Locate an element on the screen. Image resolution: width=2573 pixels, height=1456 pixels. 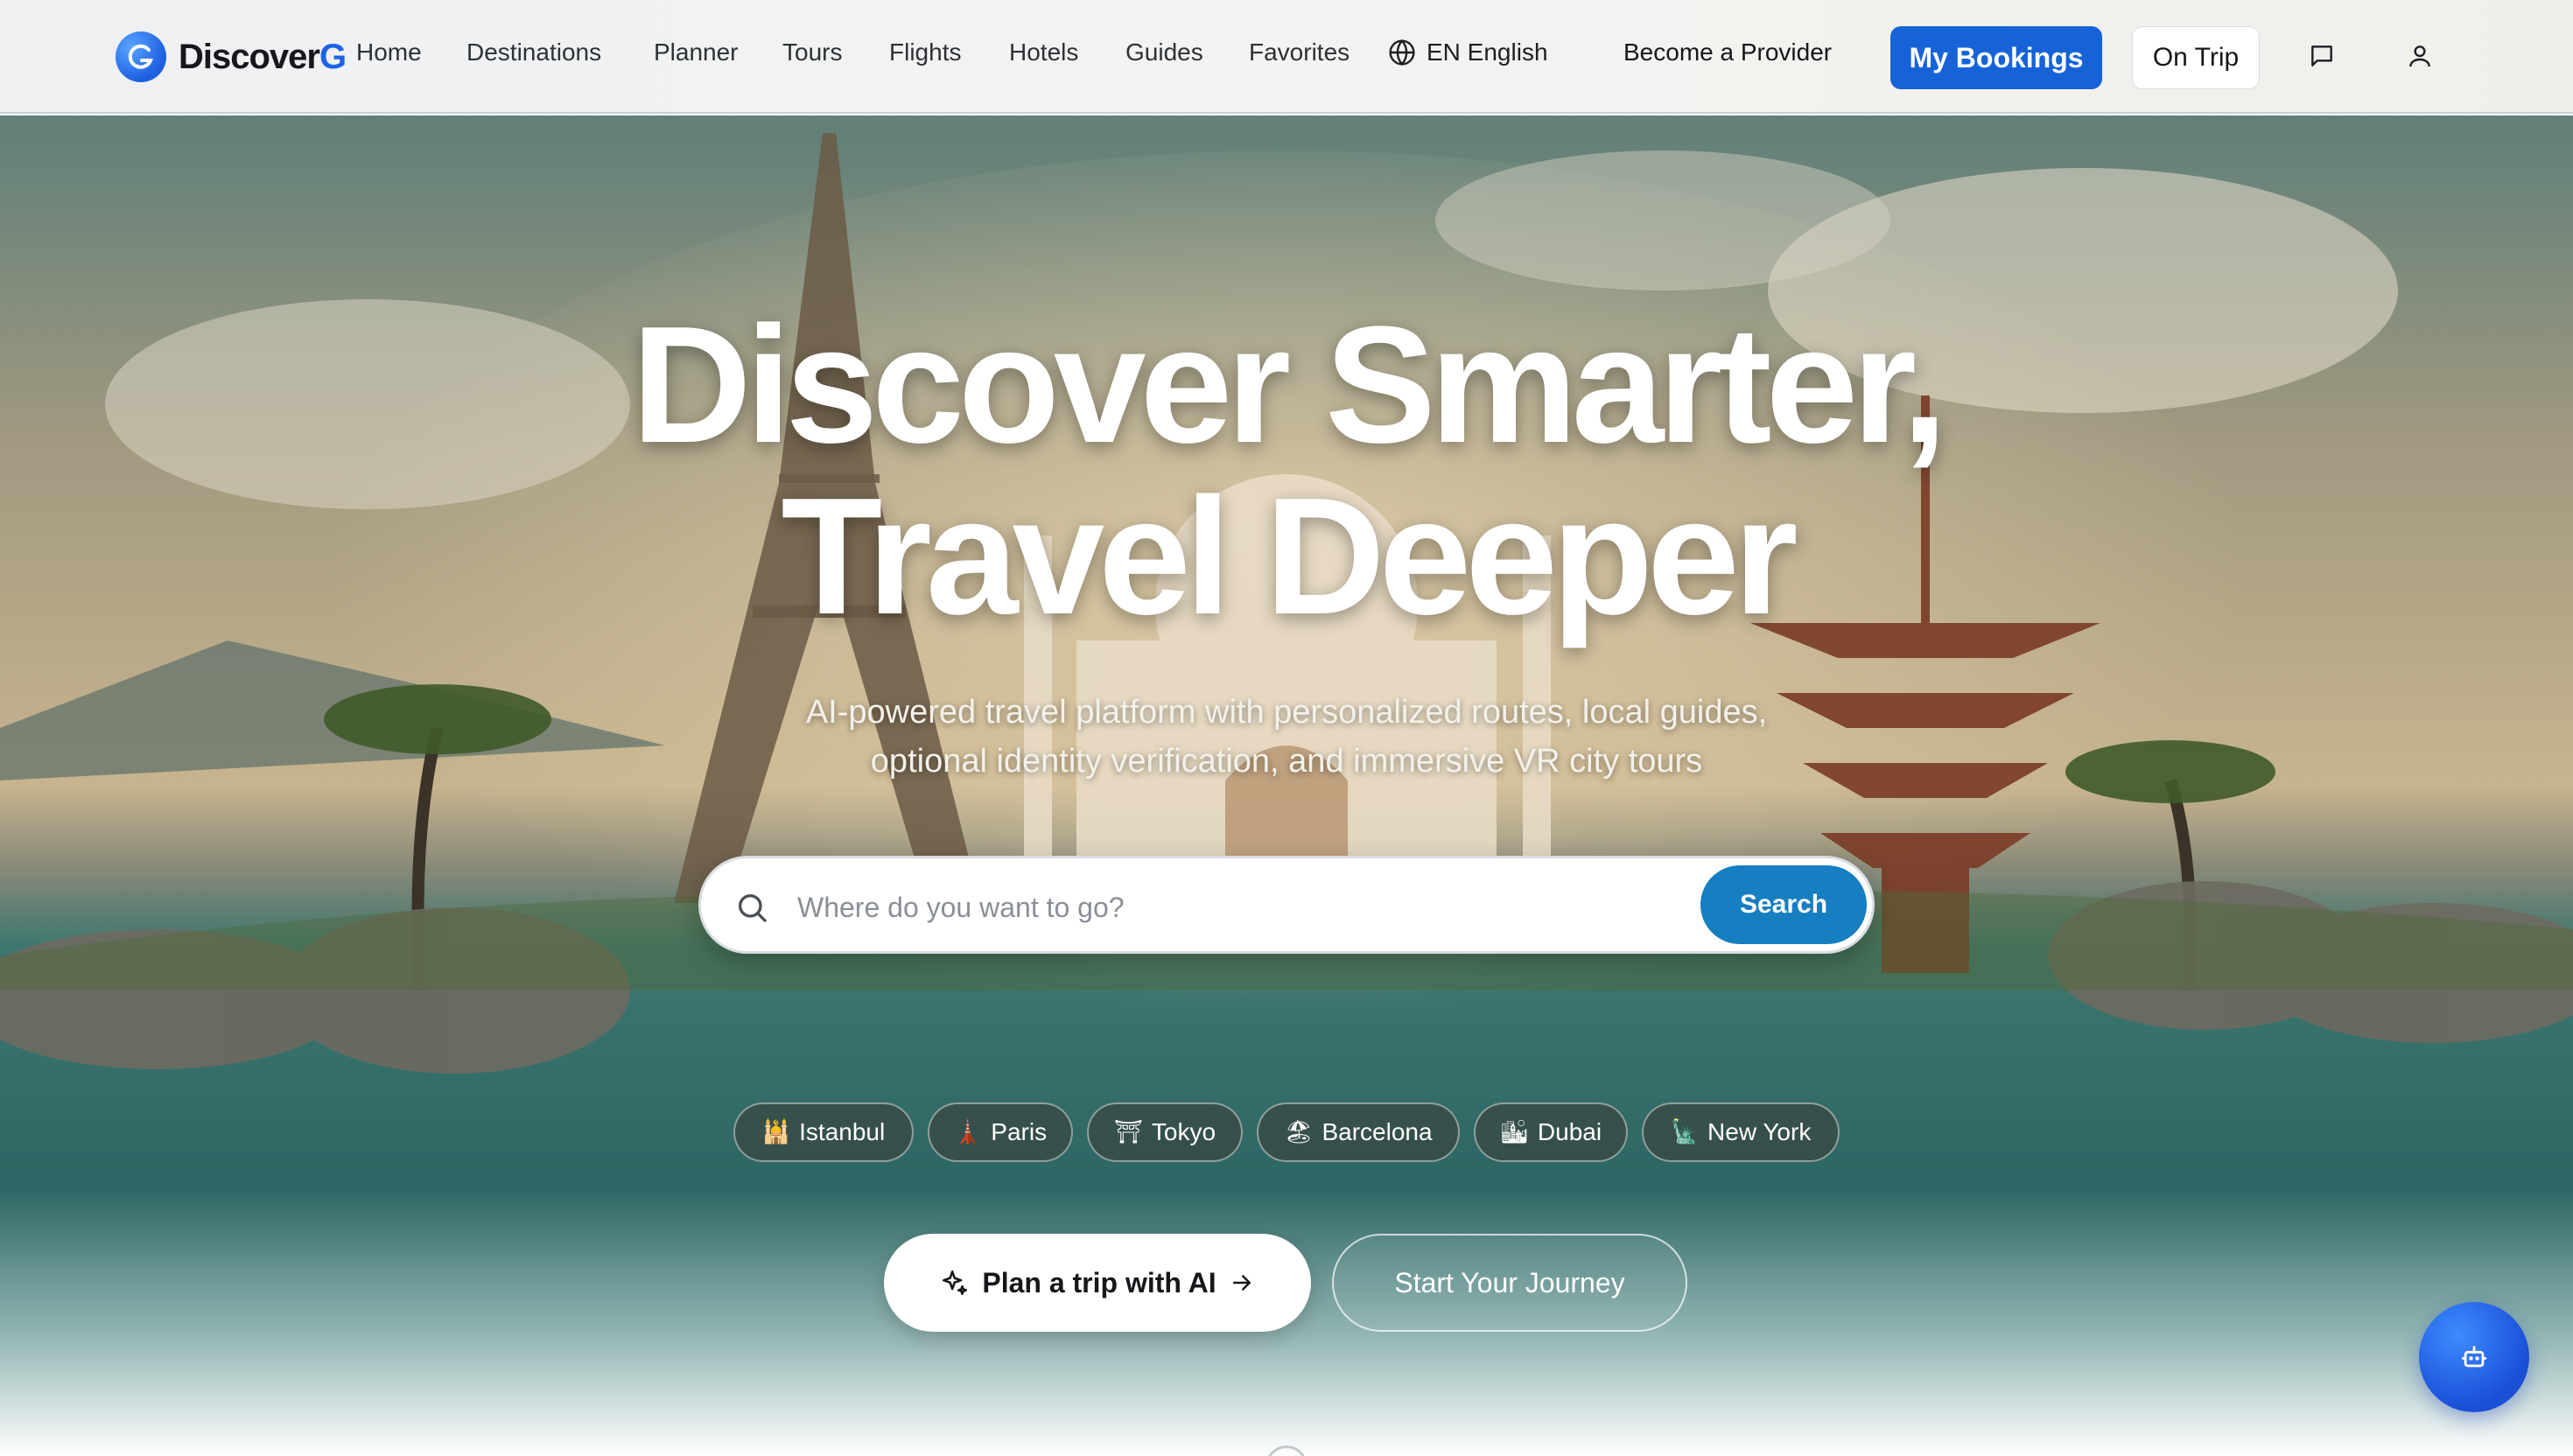
statue-of-liberty-icon: 🗽 is located at coordinates (1685, 1132).